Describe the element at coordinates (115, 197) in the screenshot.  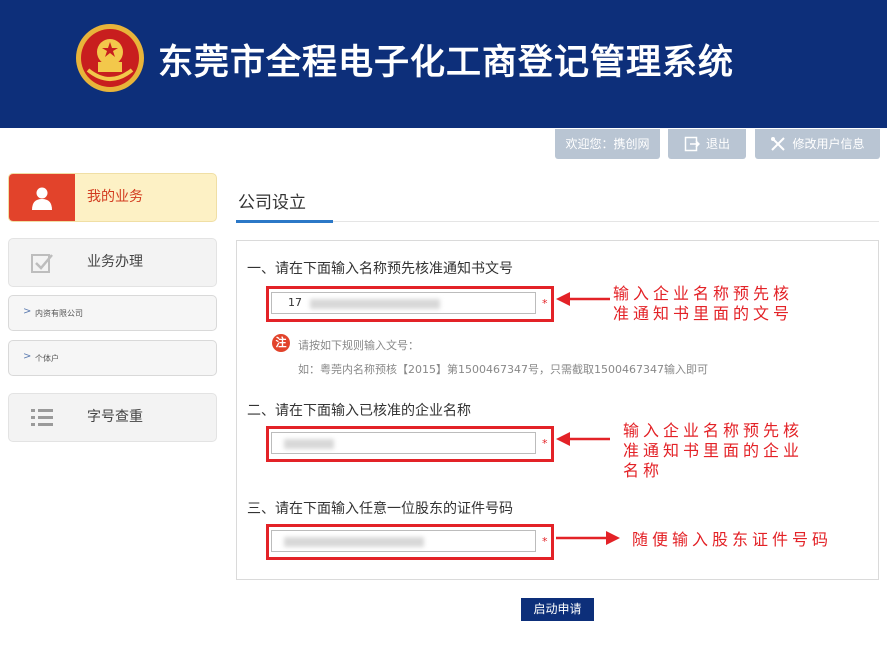
I see `sidebar-item-label: 我的业务` at that location.